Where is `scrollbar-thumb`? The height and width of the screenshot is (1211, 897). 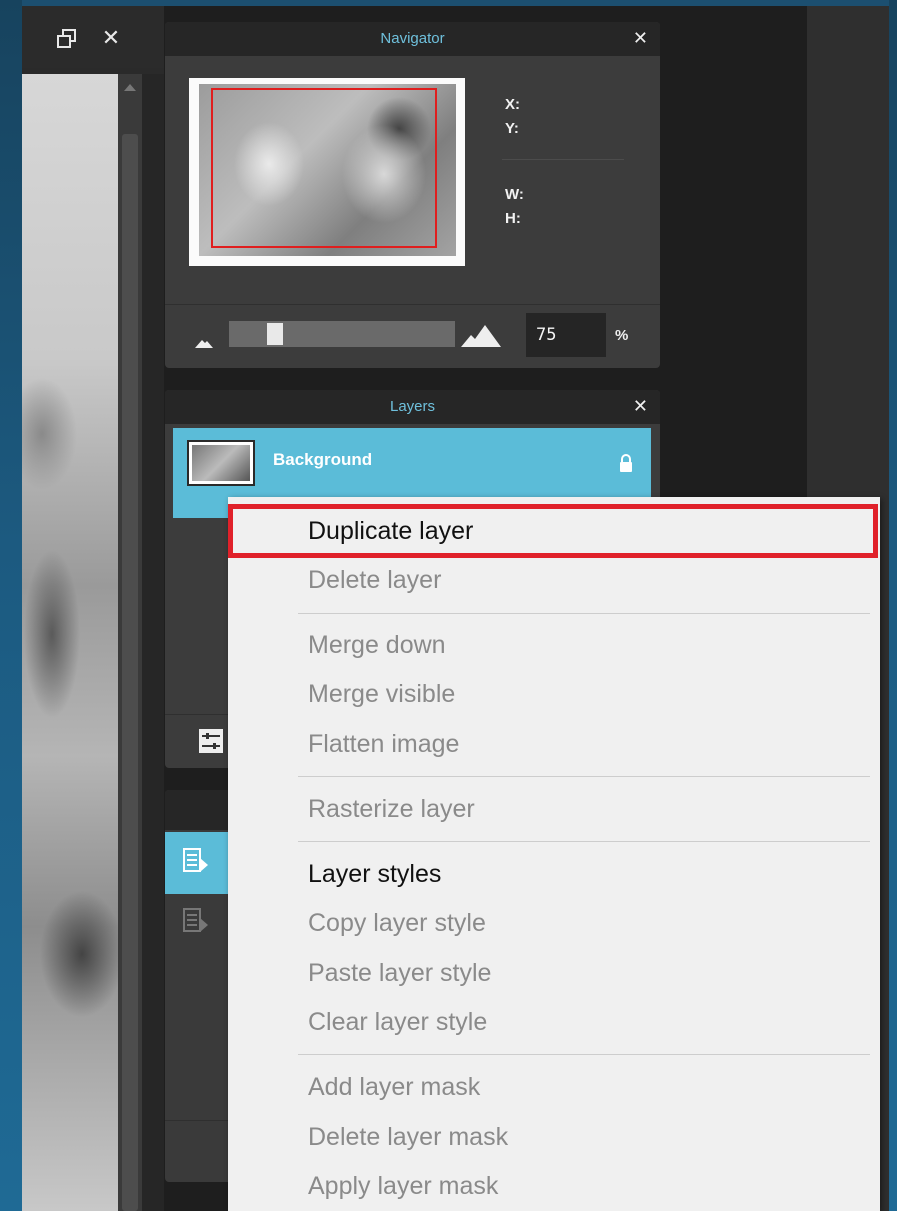
scrollbar-thumb is located at coordinates (130, 672).